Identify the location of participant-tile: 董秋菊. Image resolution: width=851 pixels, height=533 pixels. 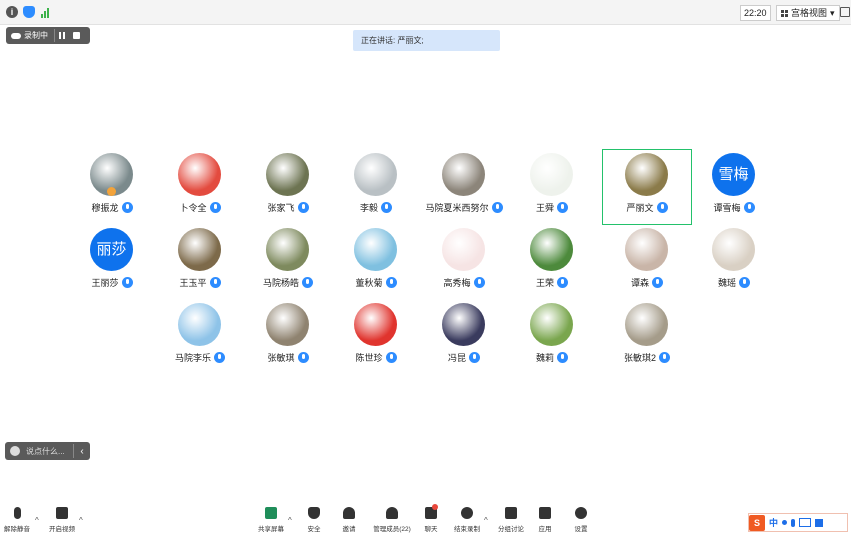
(376, 262).